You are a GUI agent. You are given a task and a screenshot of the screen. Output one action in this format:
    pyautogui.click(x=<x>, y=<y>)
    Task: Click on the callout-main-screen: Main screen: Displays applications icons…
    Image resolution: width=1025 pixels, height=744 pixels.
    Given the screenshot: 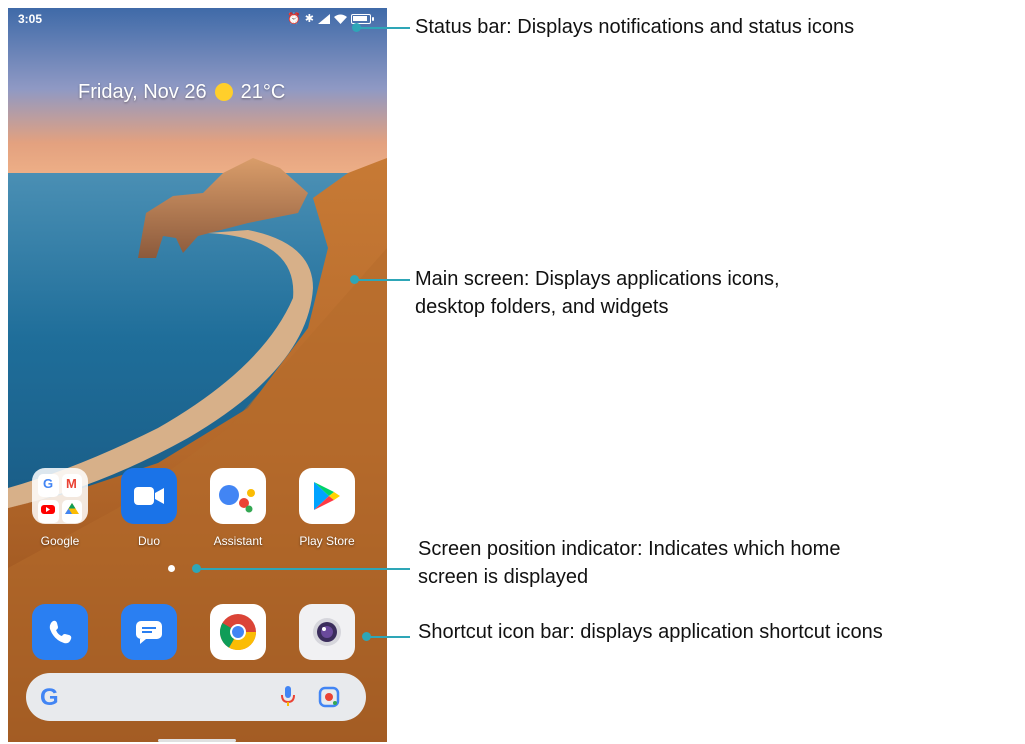 What is the action you would take?
    pyautogui.click(x=597, y=293)
    